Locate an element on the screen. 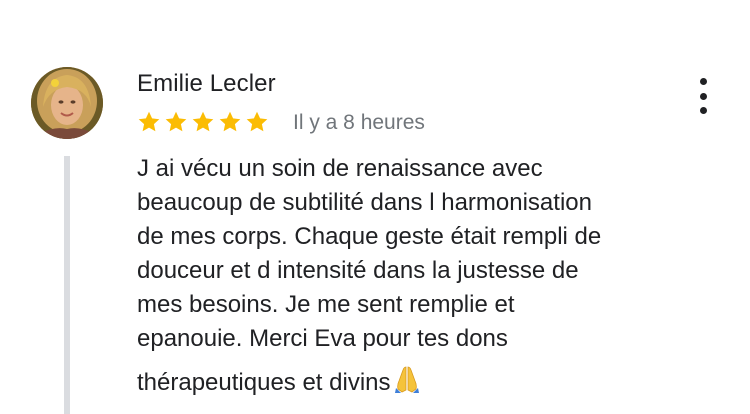 Image resolution: width=750 pixels, height=414 pixels. review-text-line: epanouie. Merci Eva pour tes dons is located at coordinates (322, 338).